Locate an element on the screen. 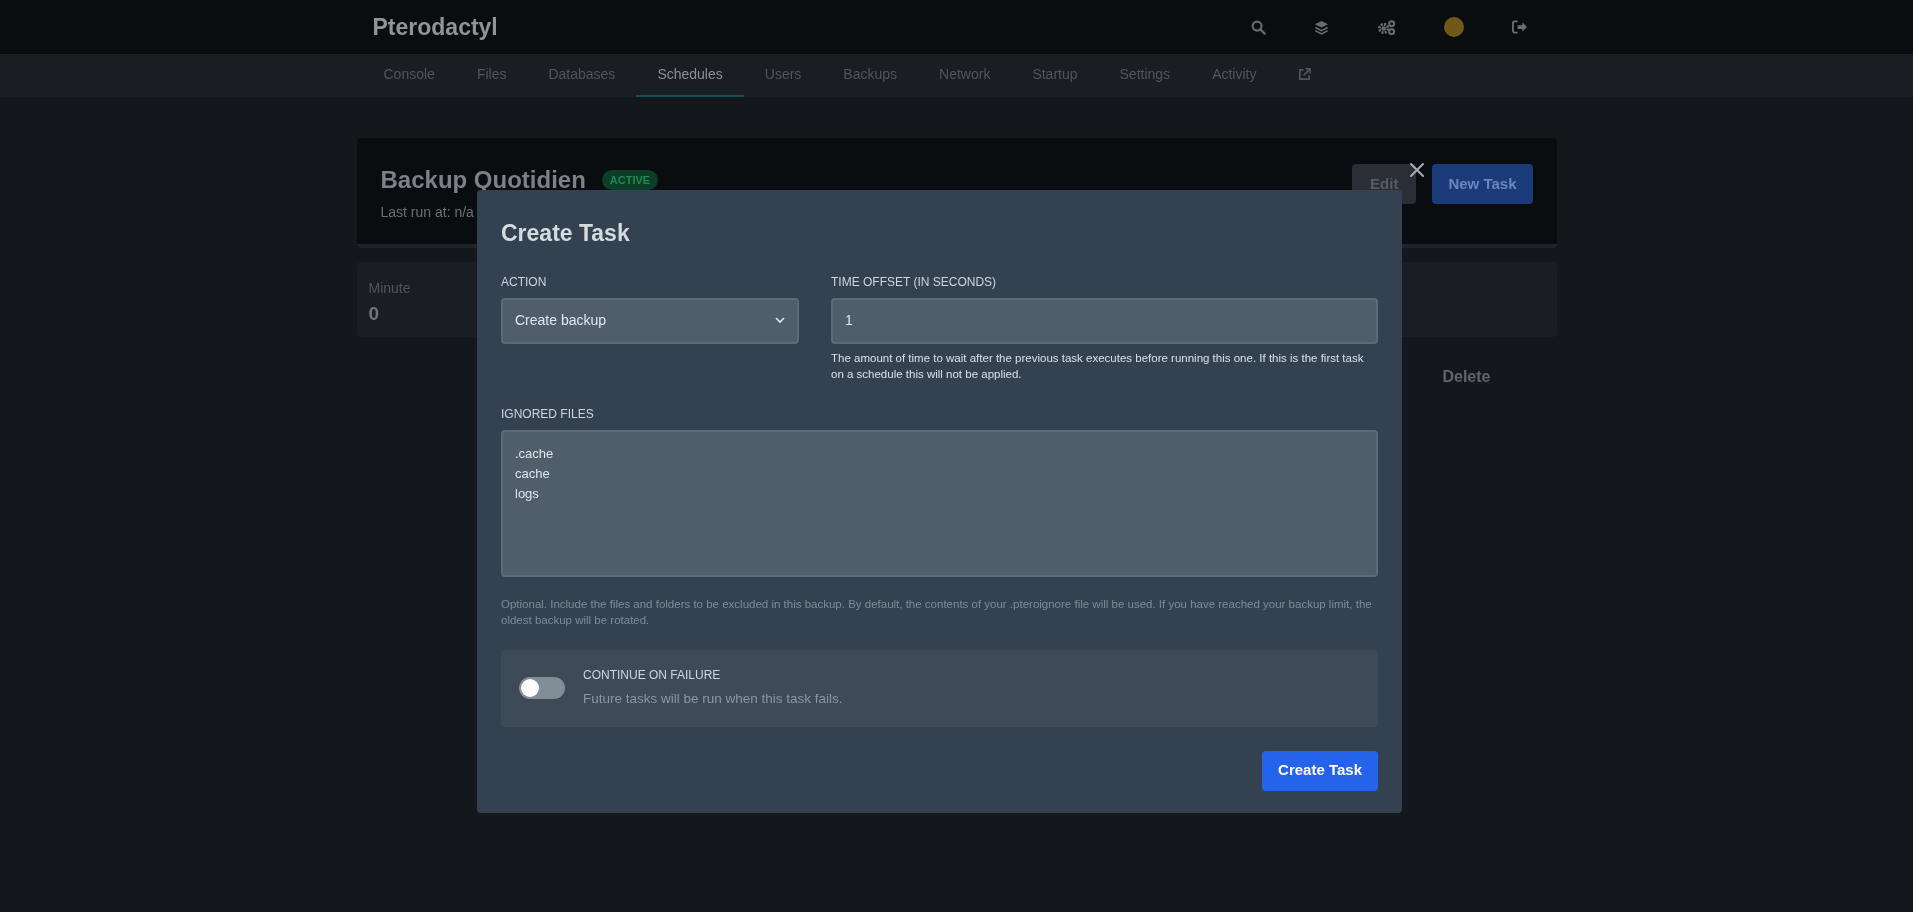  new-task-button: New Task is located at coordinates (1482, 184).